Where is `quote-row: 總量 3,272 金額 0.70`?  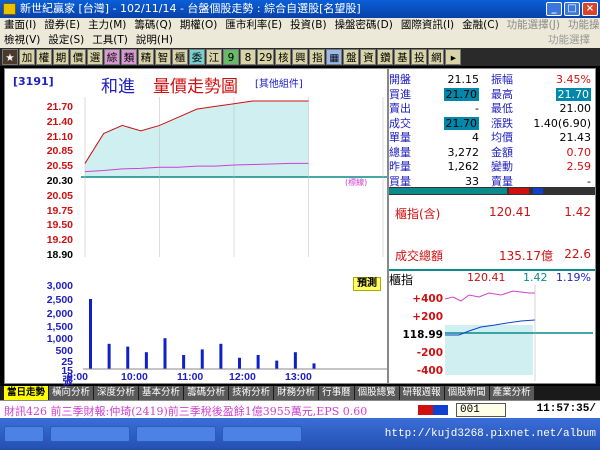
quote-row: 總量 3,272 金額 0.70 is located at coordinates (492, 152).